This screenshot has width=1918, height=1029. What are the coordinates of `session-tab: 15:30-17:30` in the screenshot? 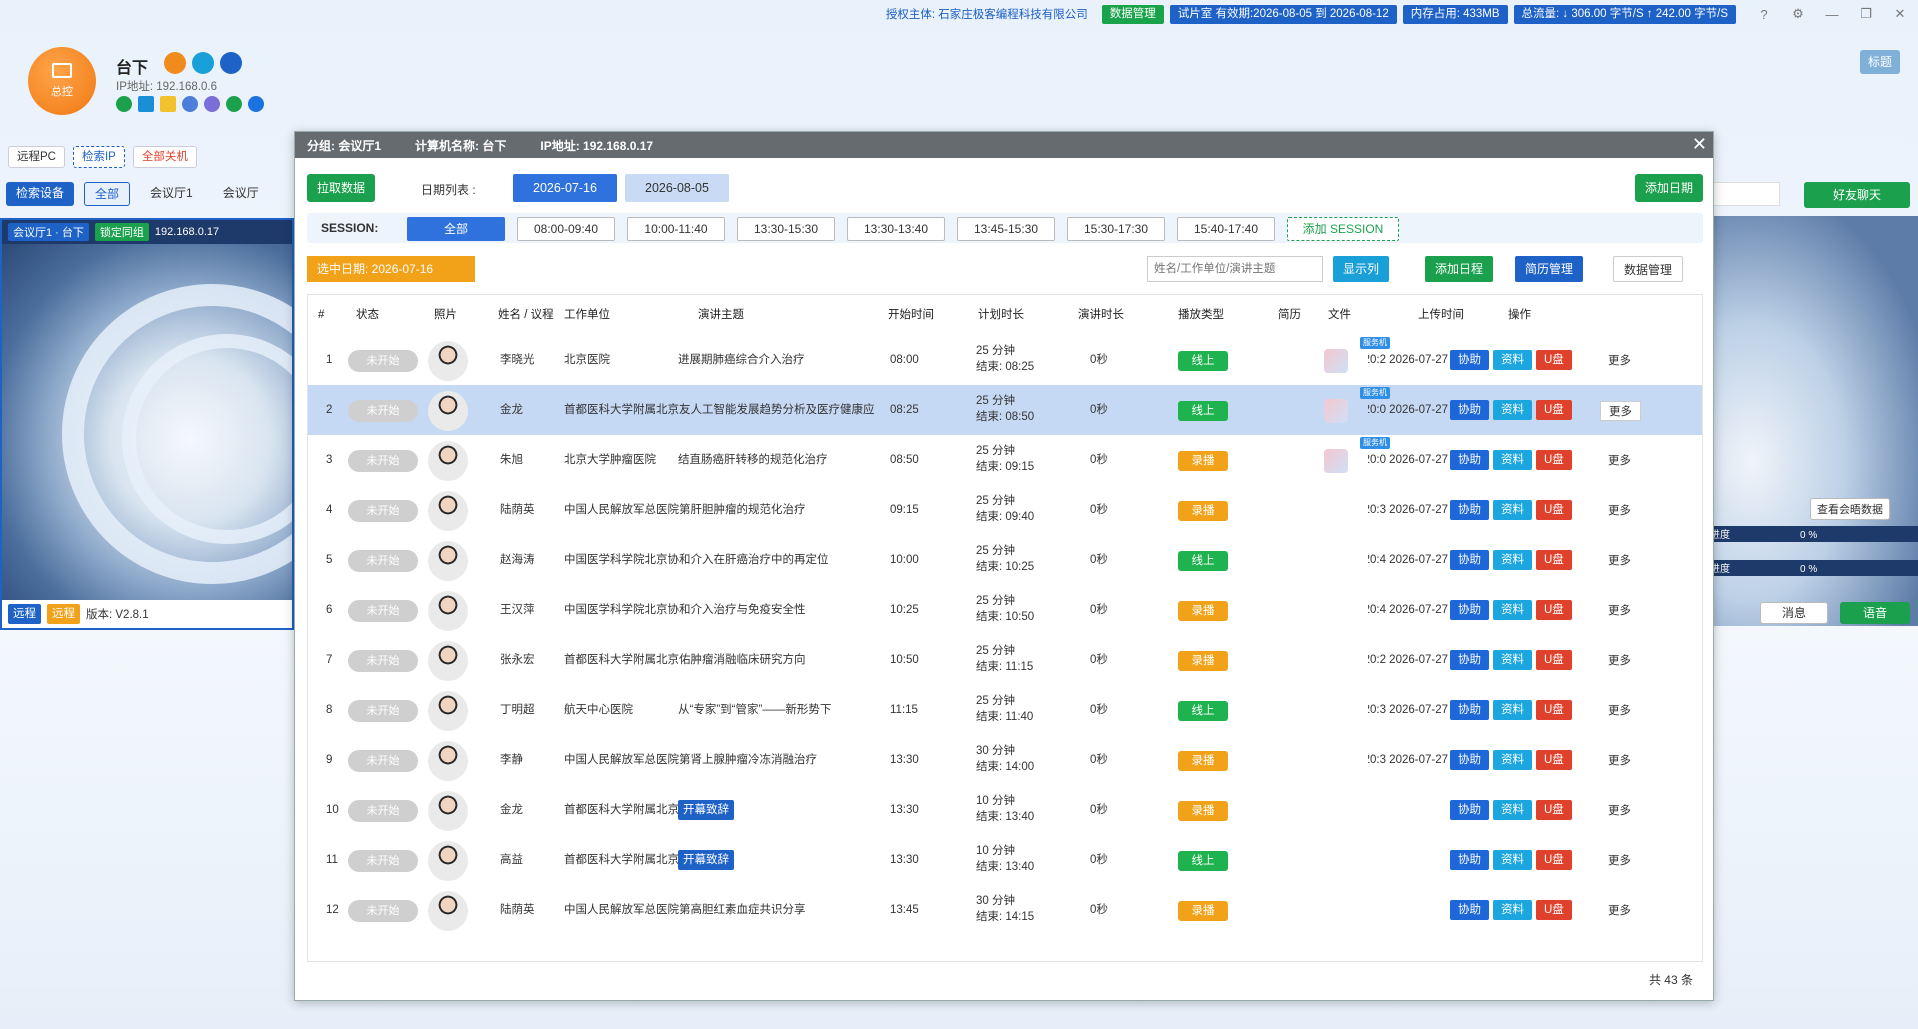 It's located at (1116, 229).